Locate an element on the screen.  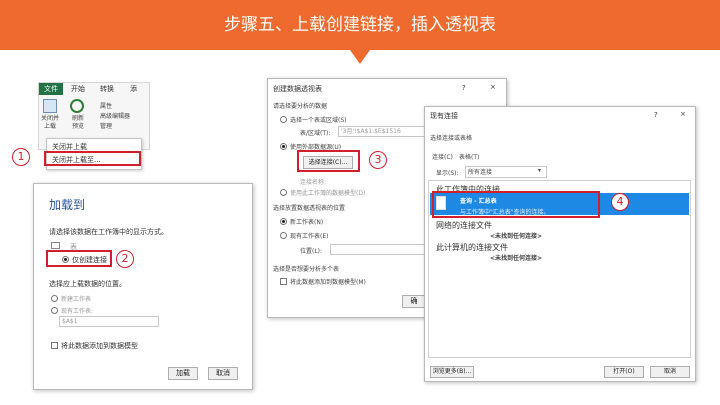
add-to-model-checkbox is located at coordinates (54, 345).